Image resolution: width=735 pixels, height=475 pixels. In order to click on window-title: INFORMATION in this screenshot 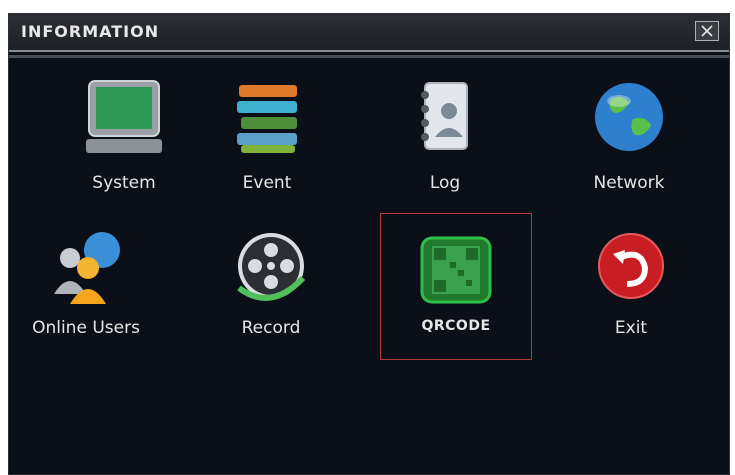, I will do `click(90, 31)`.